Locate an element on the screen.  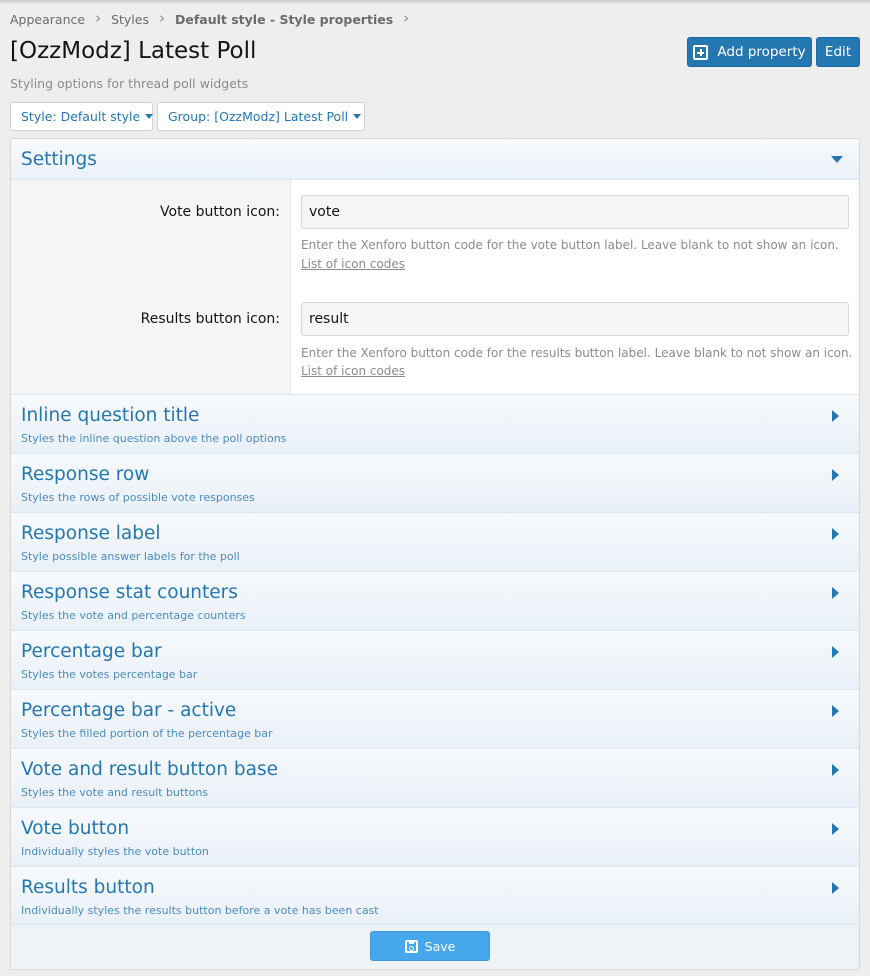
save-button: Save is located at coordinates (430, 946).